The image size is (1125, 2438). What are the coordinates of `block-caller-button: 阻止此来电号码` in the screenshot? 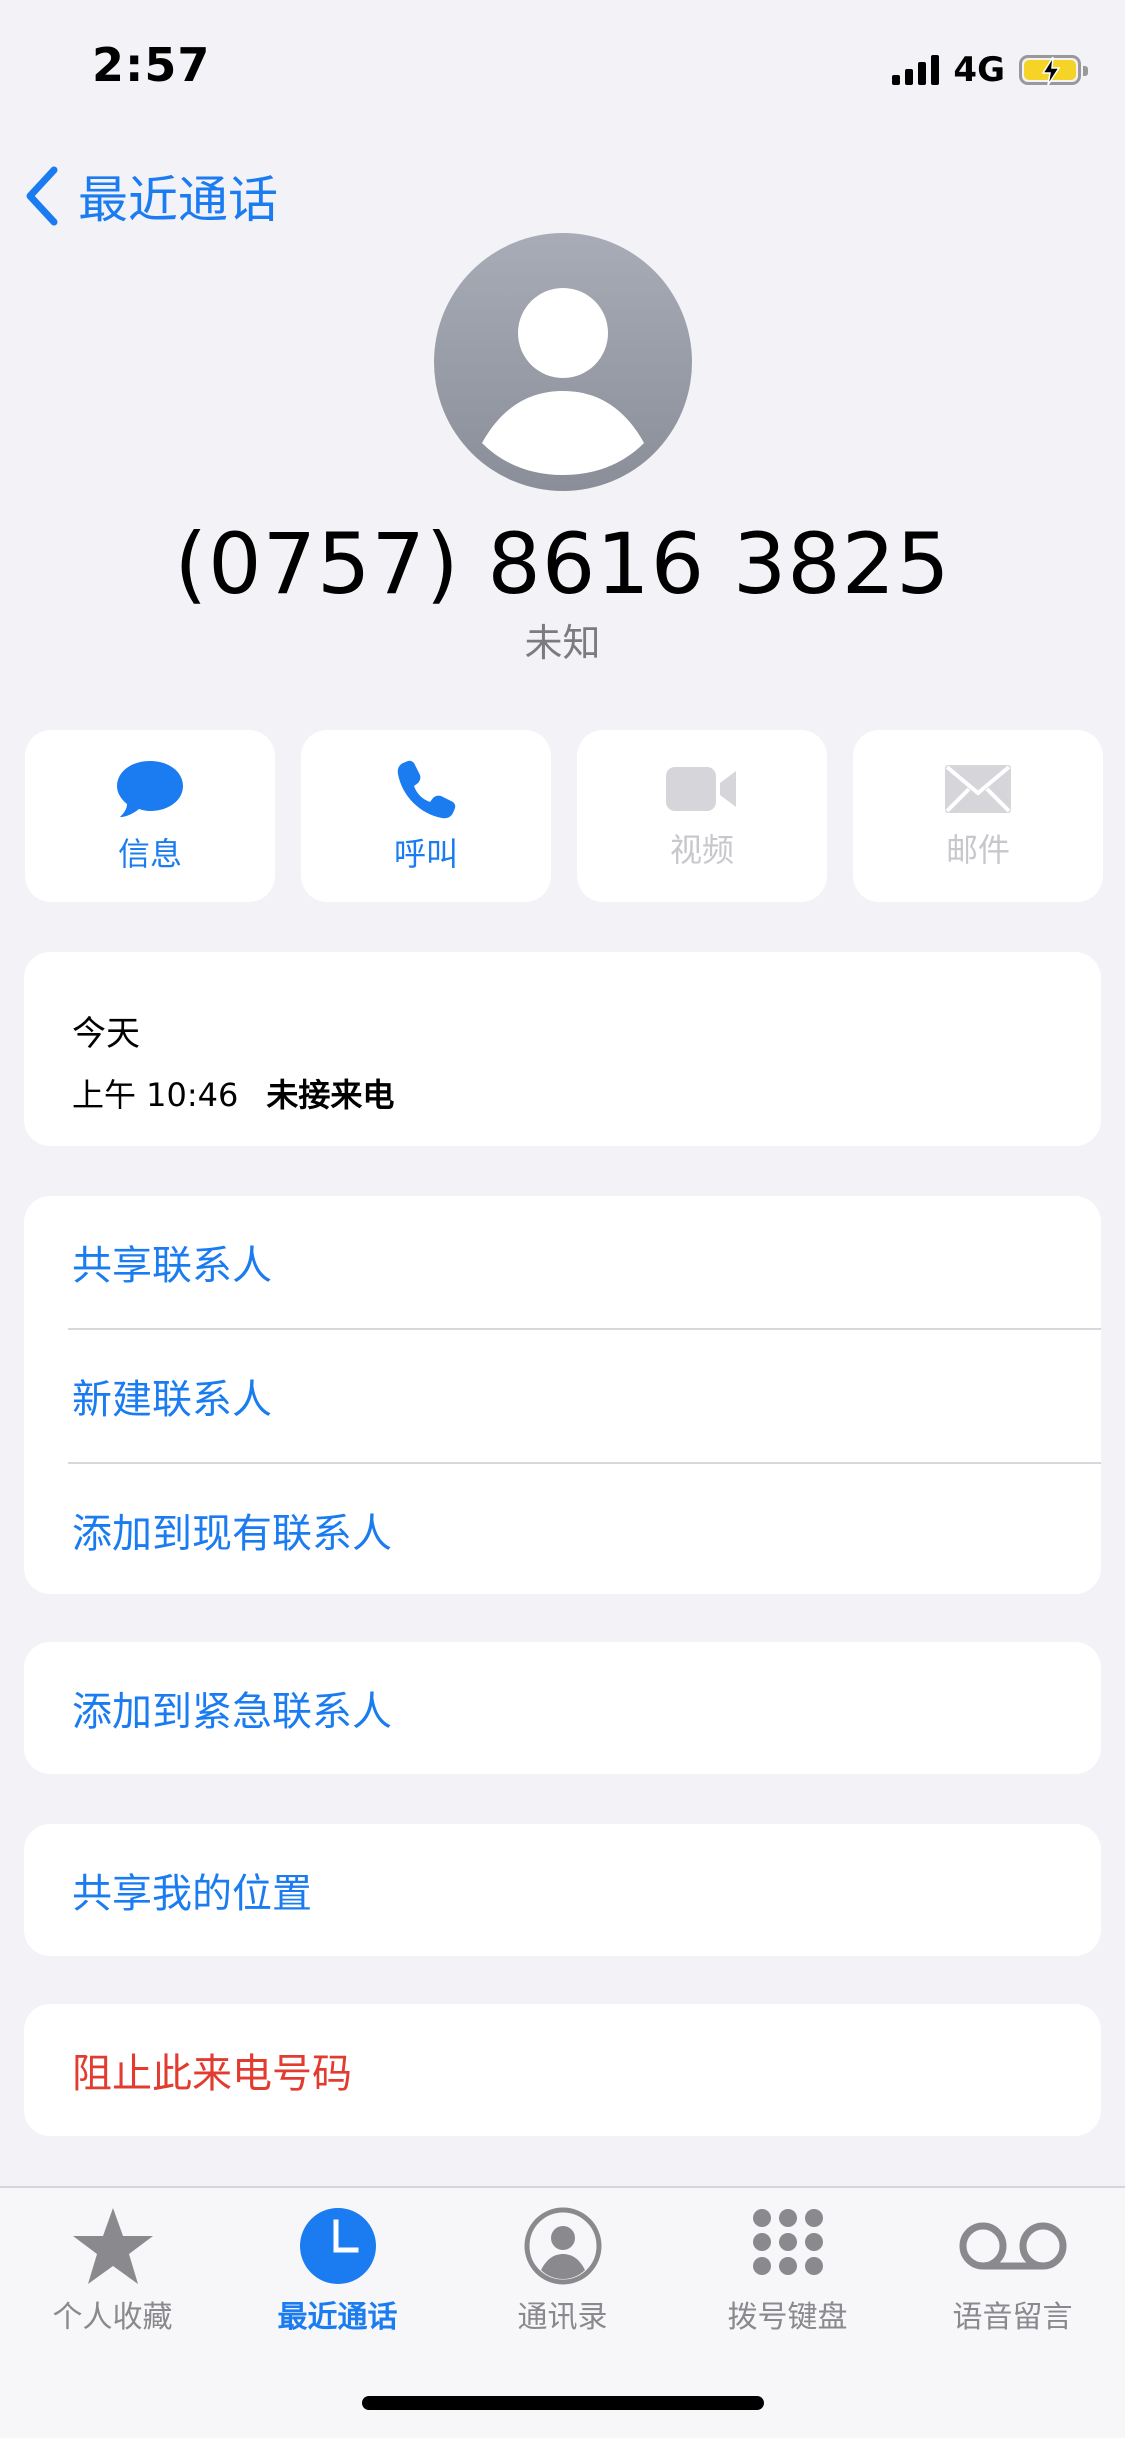 It's located at (562, 2070).